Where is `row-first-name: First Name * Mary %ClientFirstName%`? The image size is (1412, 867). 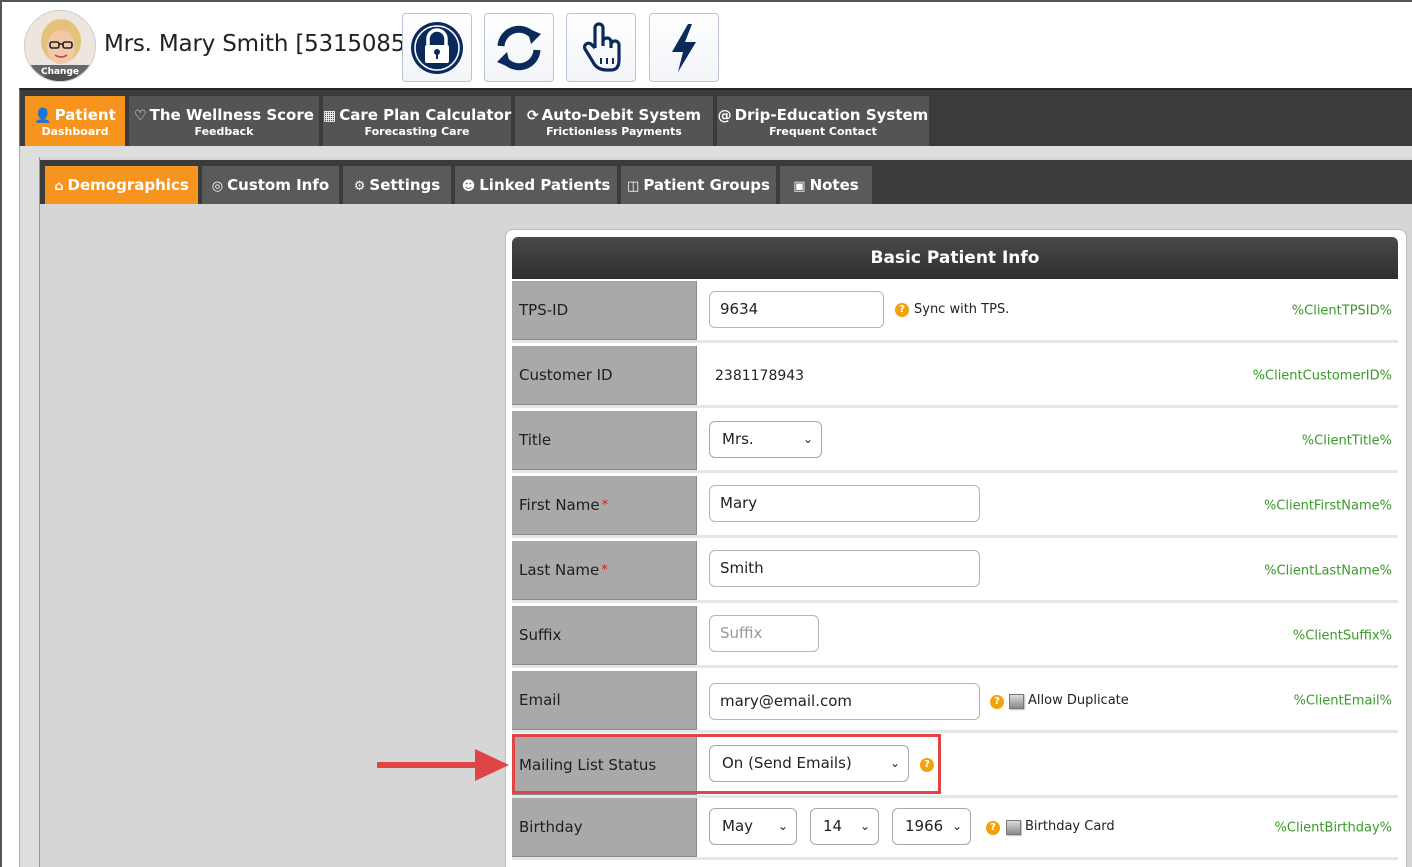 row-first-name: First Name * Mary %ClientFirstName% is located at coordinates (955, 507).